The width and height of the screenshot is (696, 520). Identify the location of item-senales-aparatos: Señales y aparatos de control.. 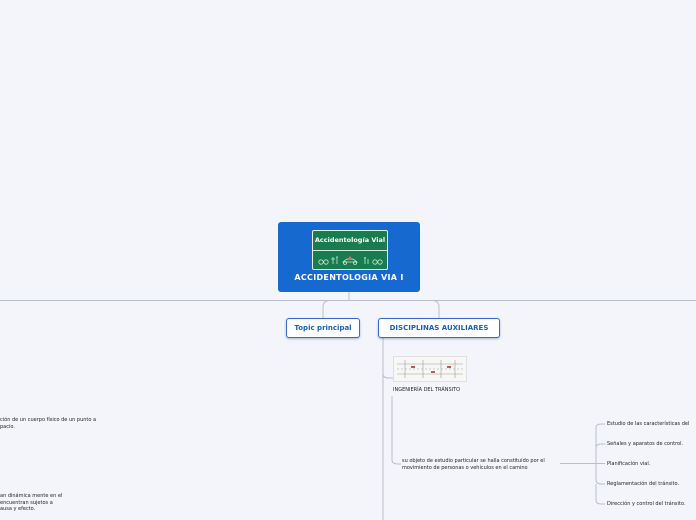
(645, 444).